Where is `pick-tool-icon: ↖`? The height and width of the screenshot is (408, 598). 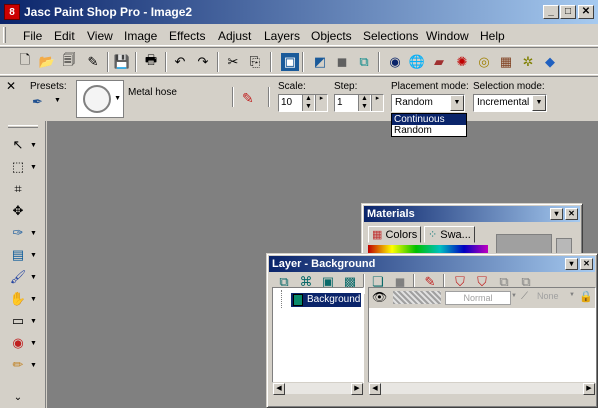
pick-tool-icon: ↖ is located at coordinates (18, 145).